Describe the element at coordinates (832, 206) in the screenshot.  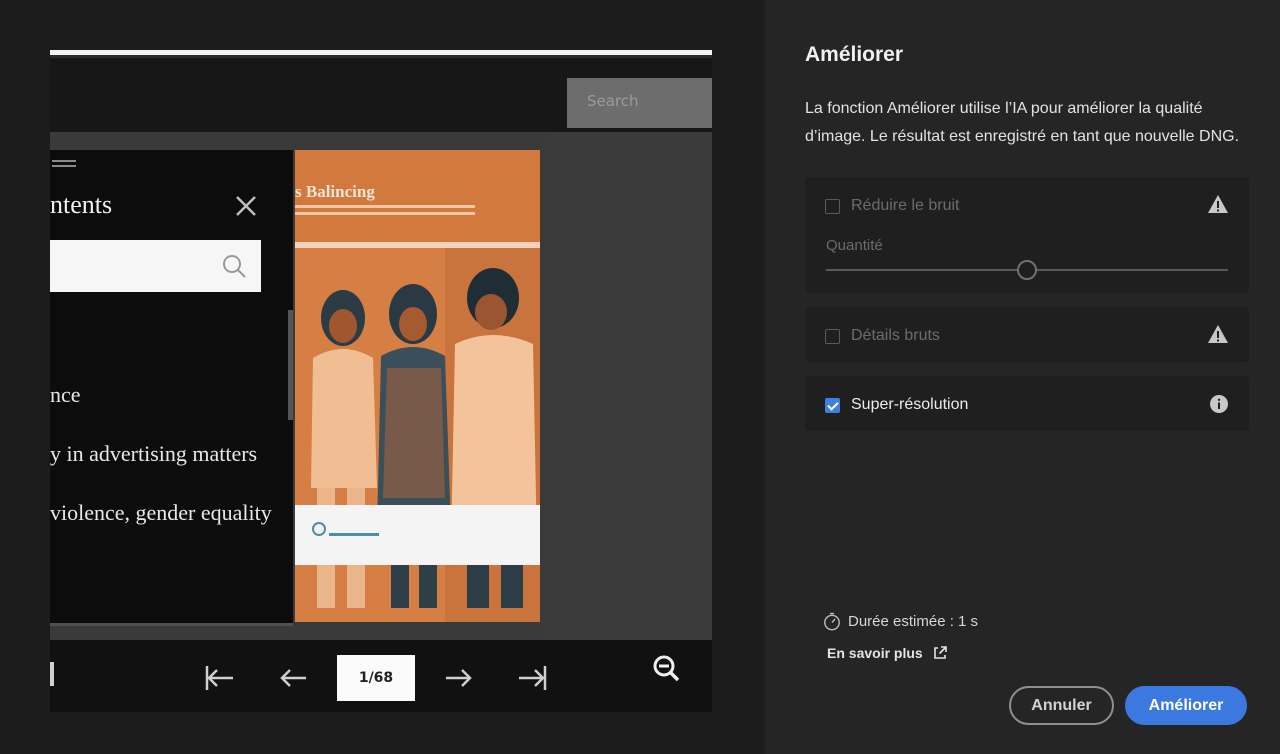
I see `denoise-checkbox` at that location.